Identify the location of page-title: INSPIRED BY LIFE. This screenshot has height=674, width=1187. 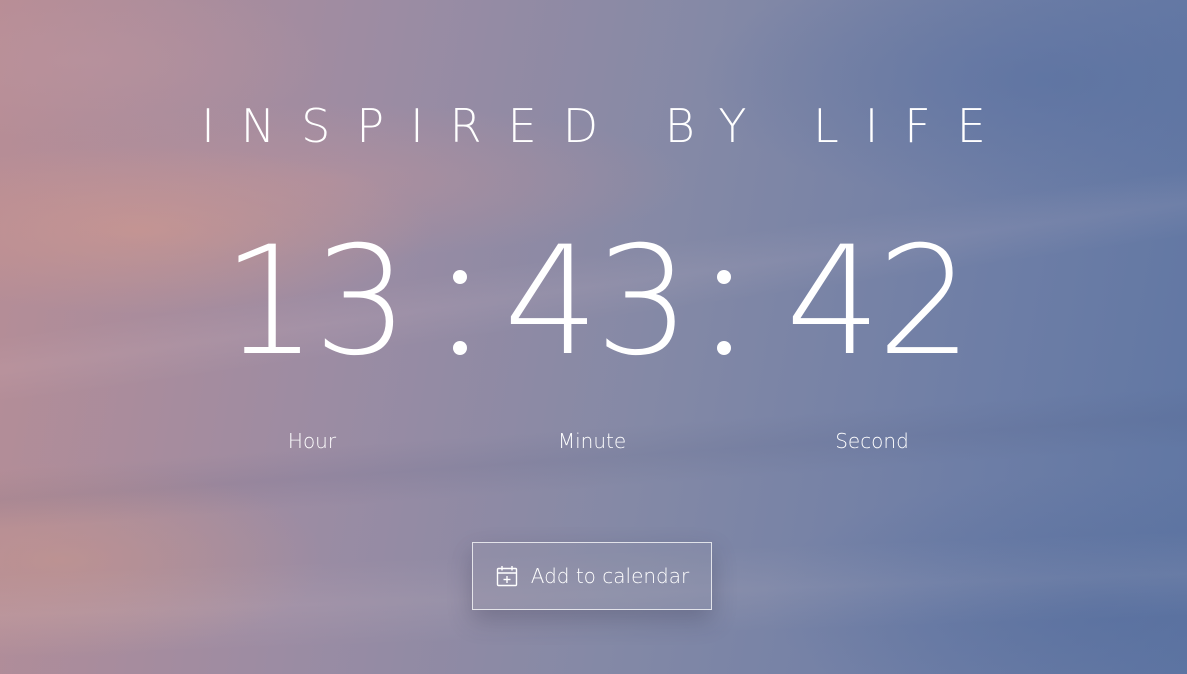
(606, 126).